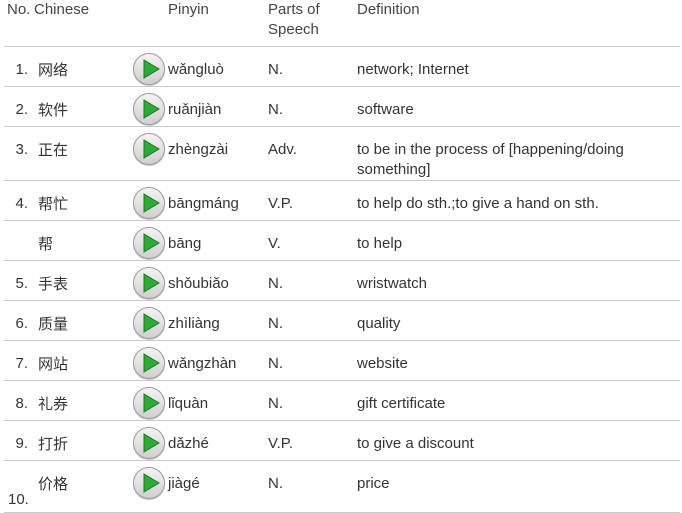 This screenshot has width=682, height=513. What do you see at coordinates (53, 149) in the screenshot?
I see `chinese-word: 正在` at bounding box center [53, 149].